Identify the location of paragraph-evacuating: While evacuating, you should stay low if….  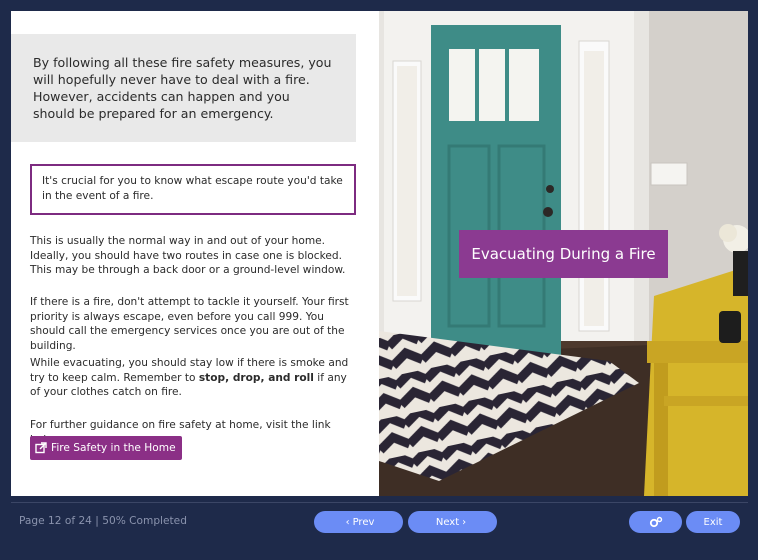
(195, 378).